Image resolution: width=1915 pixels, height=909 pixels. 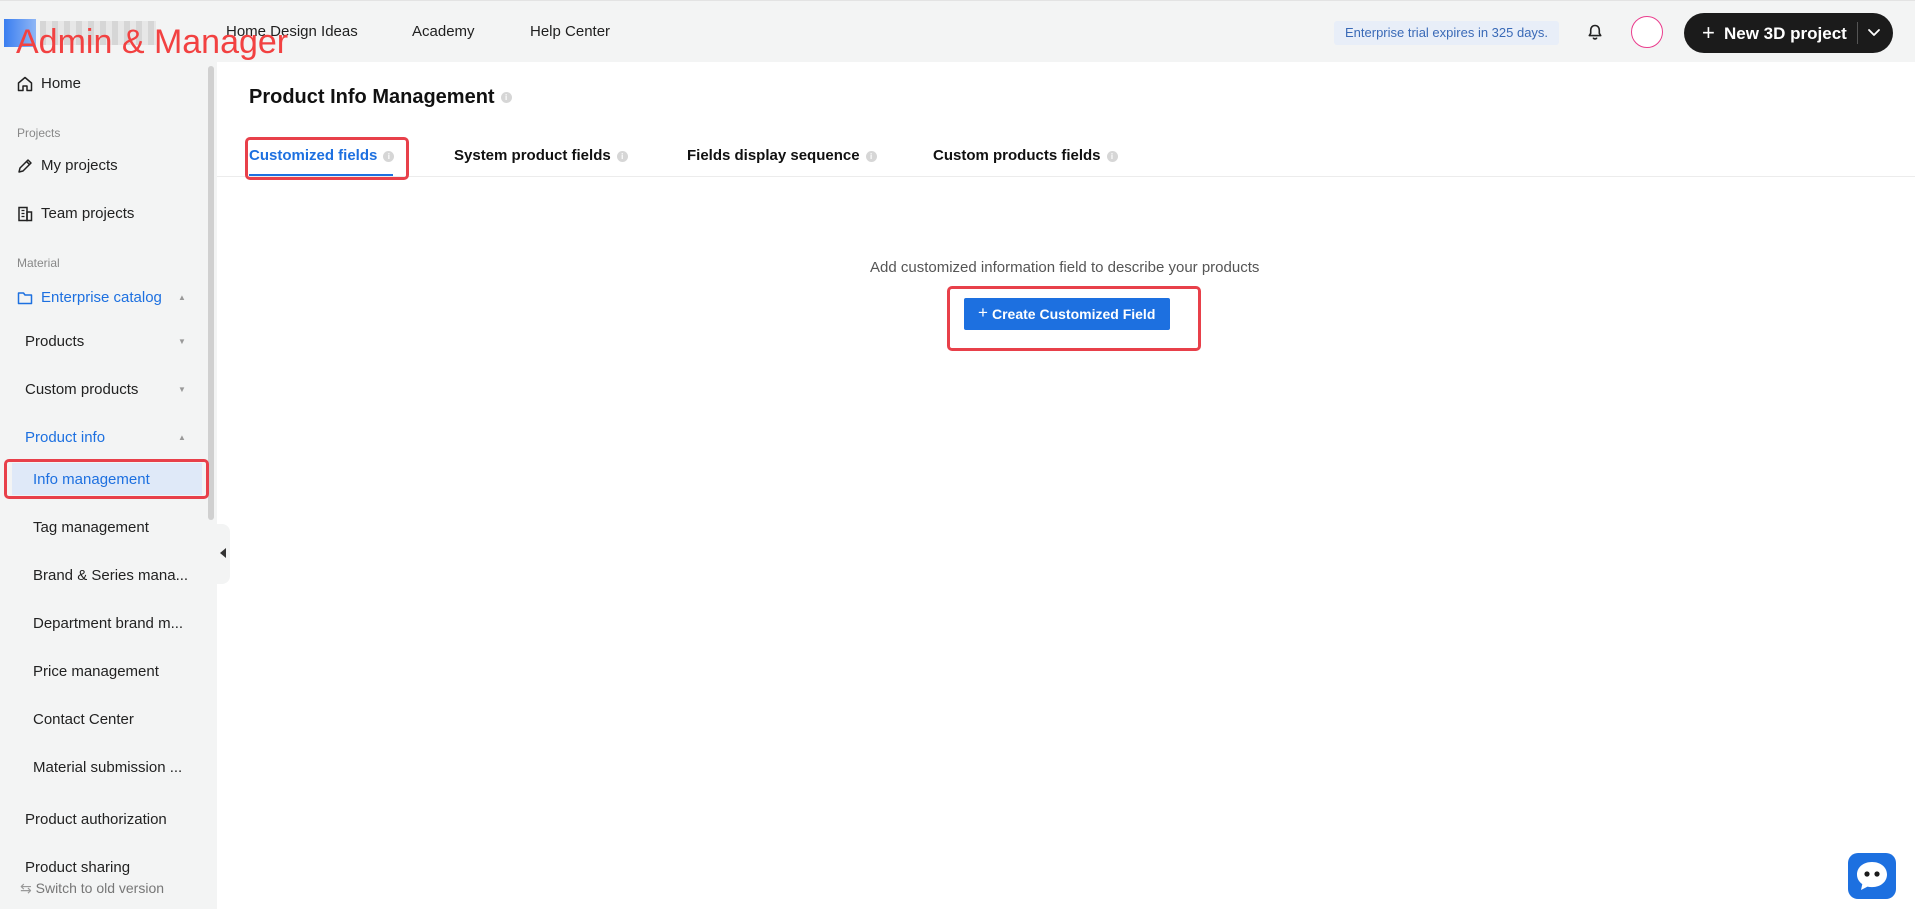 What do you see at coordinates (1017, 155) in the screenshot?
I see `tab-label: Custom products fields` at bounding box center [1017, 155].